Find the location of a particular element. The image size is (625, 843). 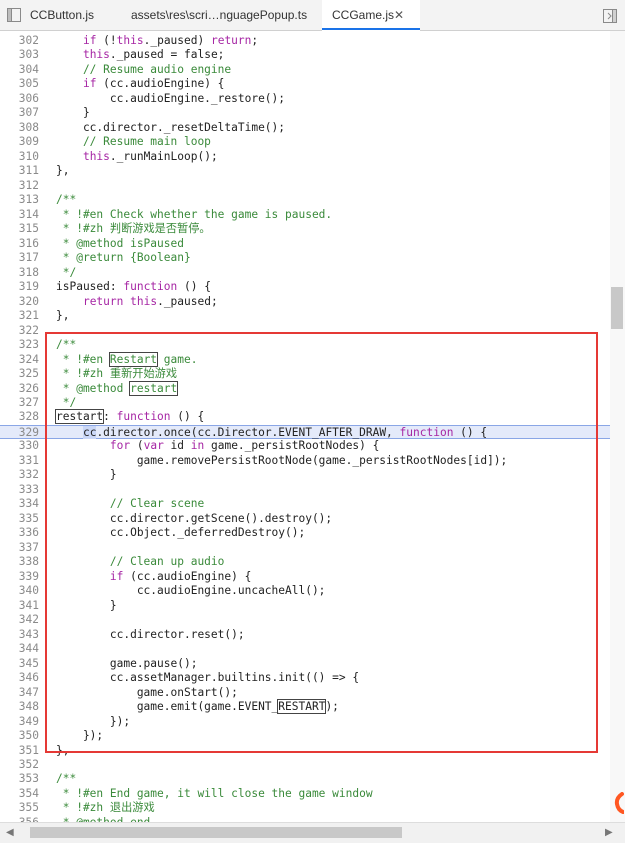

code-text: /** is located at coordinates (66, 200).